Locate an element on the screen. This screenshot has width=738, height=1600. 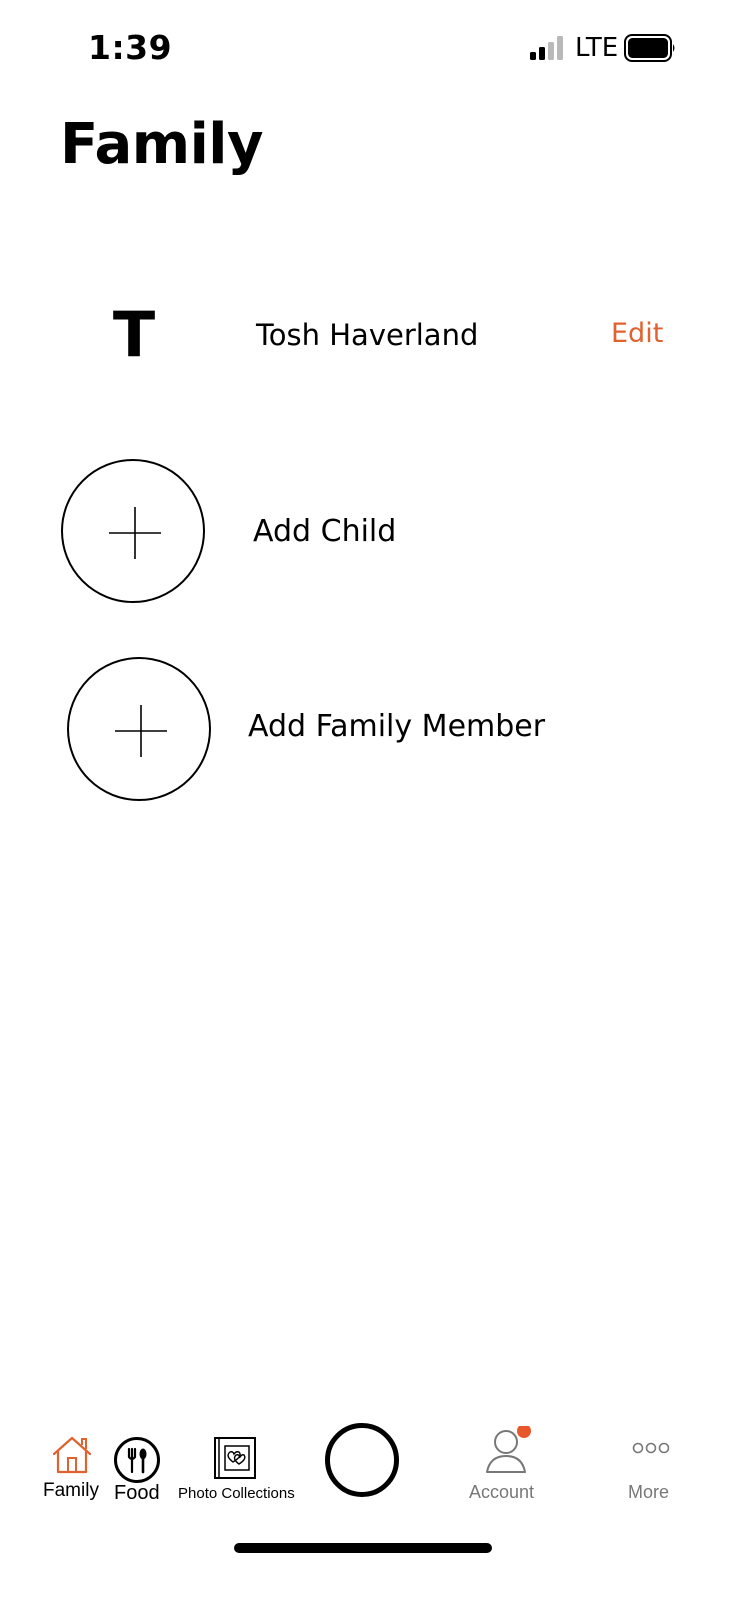
cellular-signal-icon is located at coordinates (546, 48).